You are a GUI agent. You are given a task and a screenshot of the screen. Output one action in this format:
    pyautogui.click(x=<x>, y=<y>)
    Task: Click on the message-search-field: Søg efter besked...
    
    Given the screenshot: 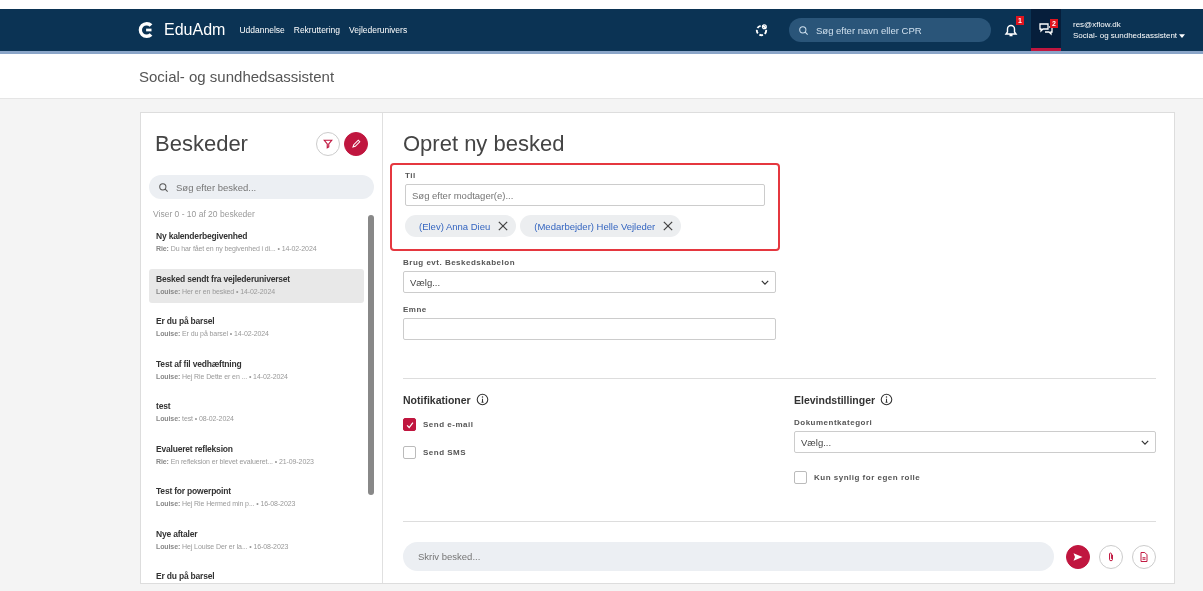 What is the action you would take?
    pyautogui.click(x=261, y=187)
    